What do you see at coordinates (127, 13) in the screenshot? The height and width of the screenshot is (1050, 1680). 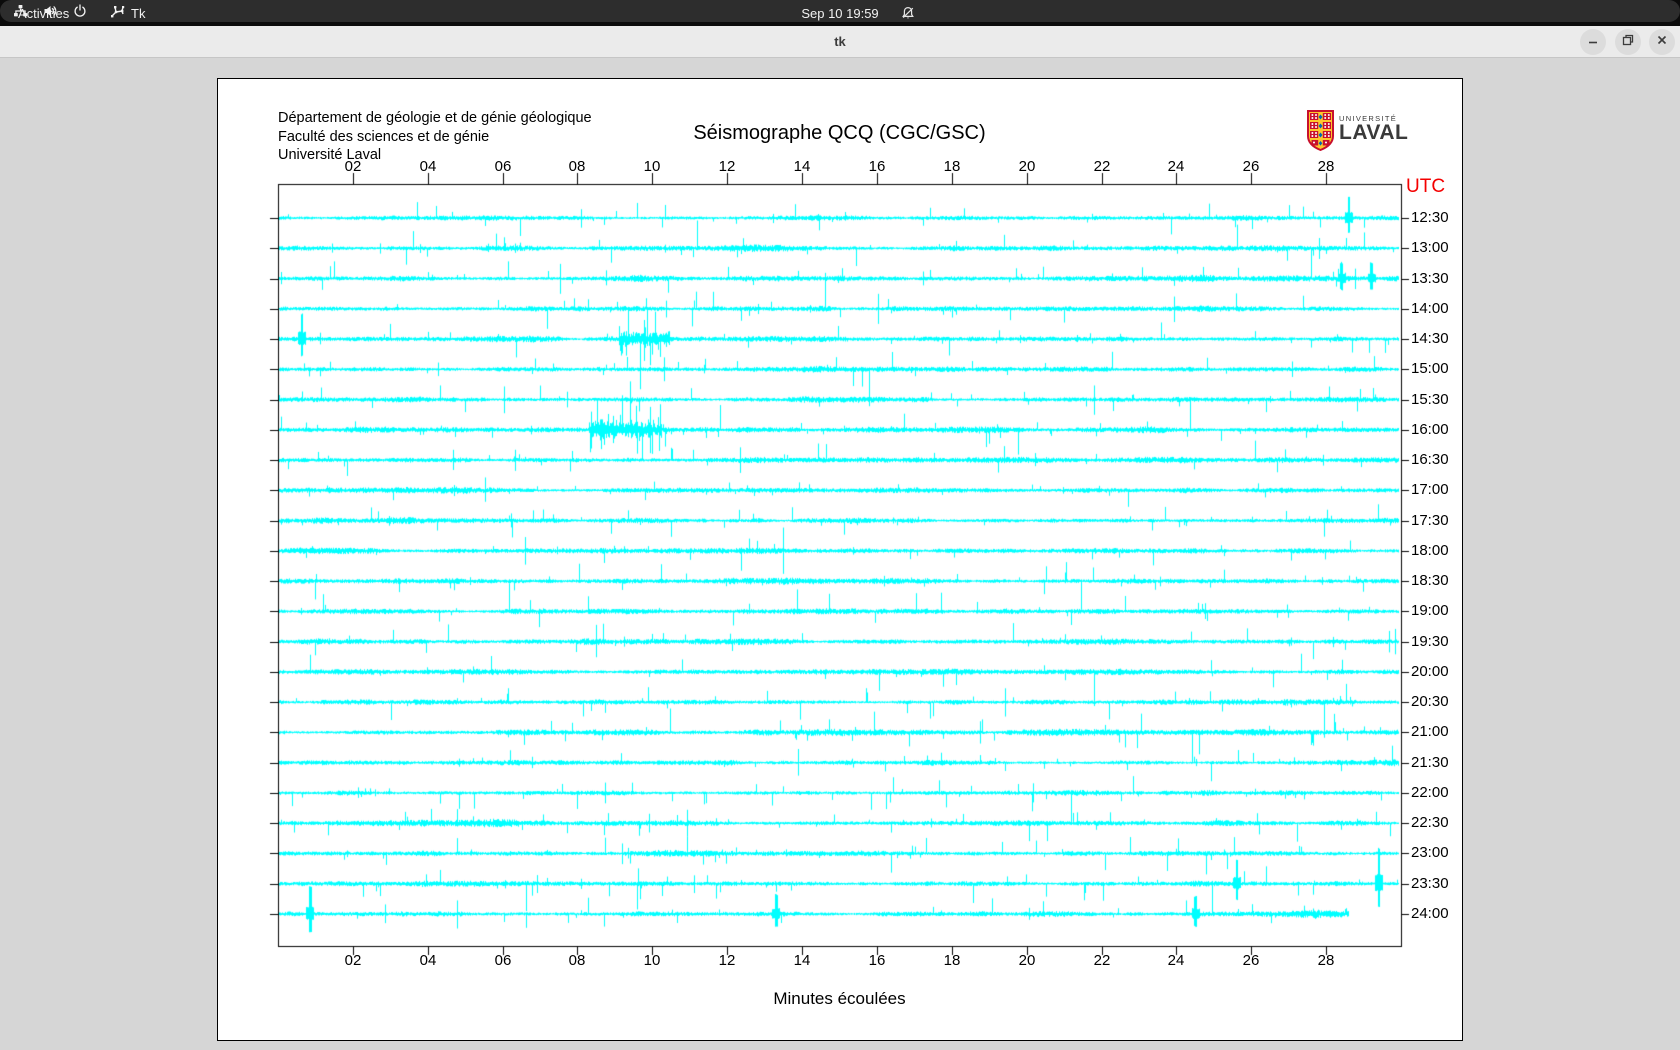 I see `app-indicator: Tk` at bounding box center [127, 13].